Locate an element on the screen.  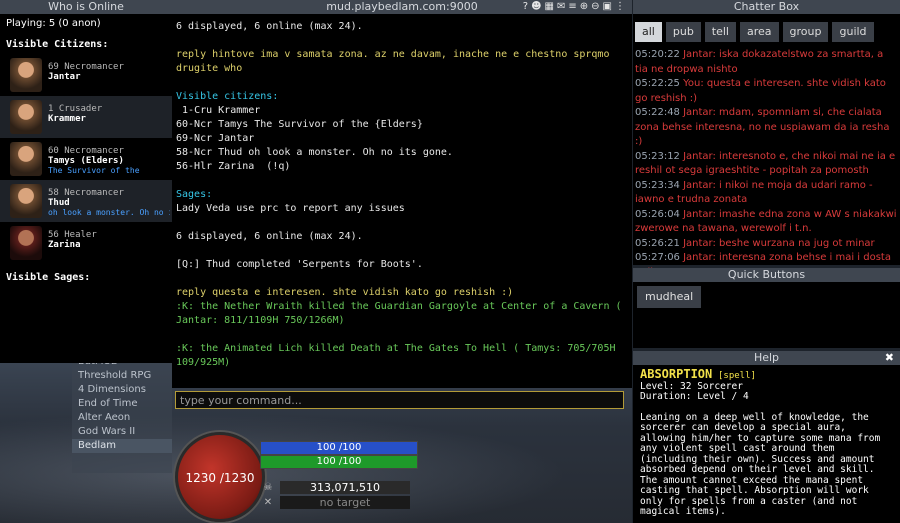
chat-tabs: all pub tell area group guild is located at coordinates (766, 29).